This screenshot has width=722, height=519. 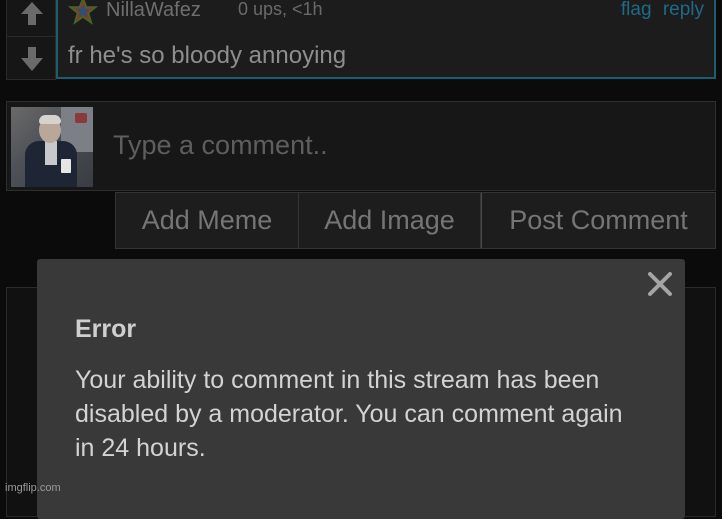 I want to click on user-star-icon, so click(x=83, y=12).